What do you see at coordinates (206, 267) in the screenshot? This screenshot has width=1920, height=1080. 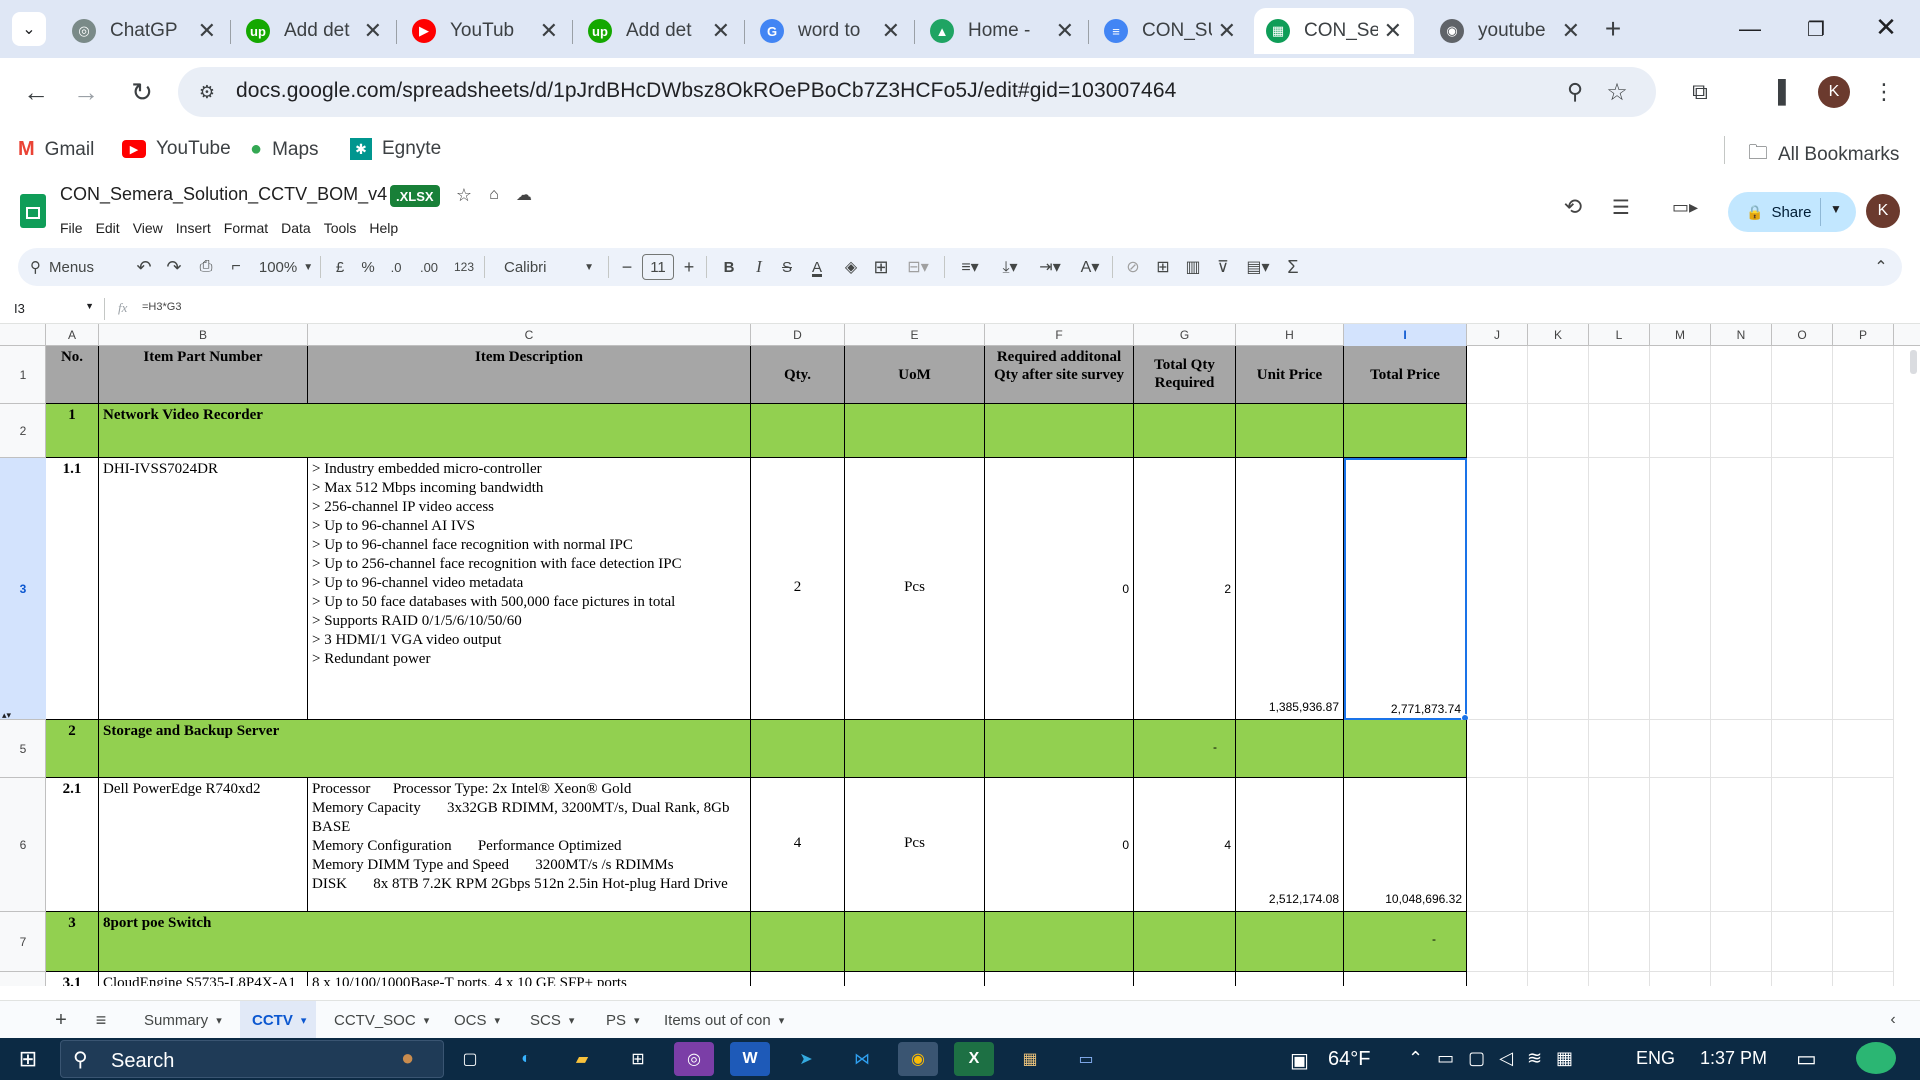 I see `print-icon: ⎙` at bounding box center [206, 267].